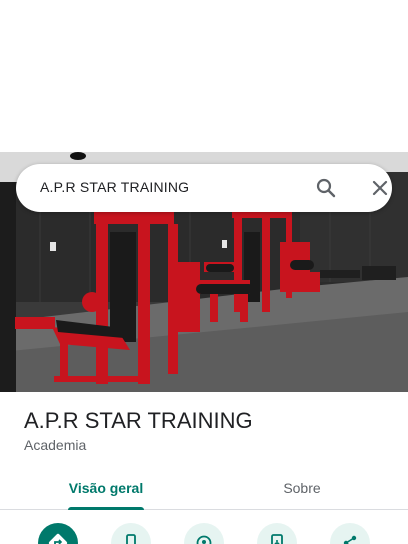 This screenshot has height=544, width=408. Describe the element at coordinates (204, 188) in the screenshot. I see `search-bar: A.P.R STAR TRAINING` at that location.